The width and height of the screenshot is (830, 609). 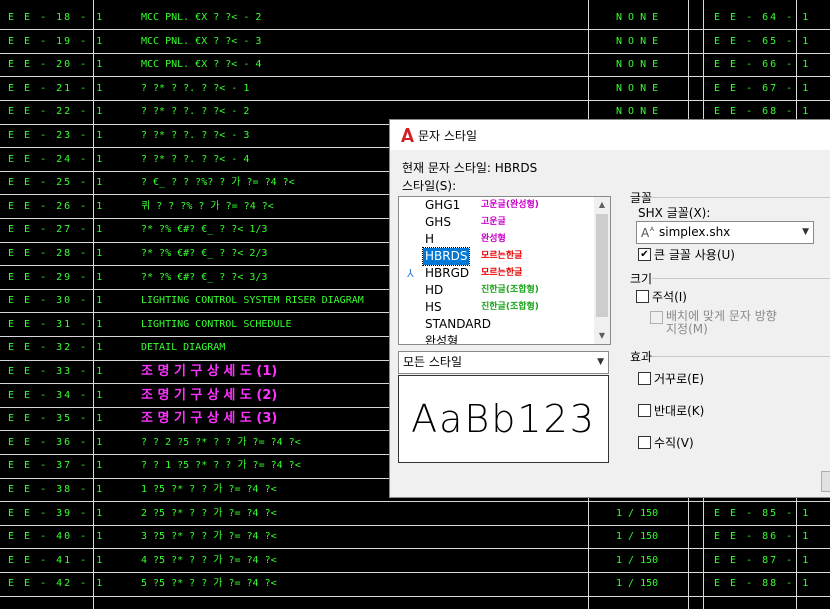 What do you see at coordinates (209, 584) in the screenshot?
I see `drawing-title: 5 ?5 ?* ? ? 가 ?= ?4 ?<` at bounding box center [209, 584].